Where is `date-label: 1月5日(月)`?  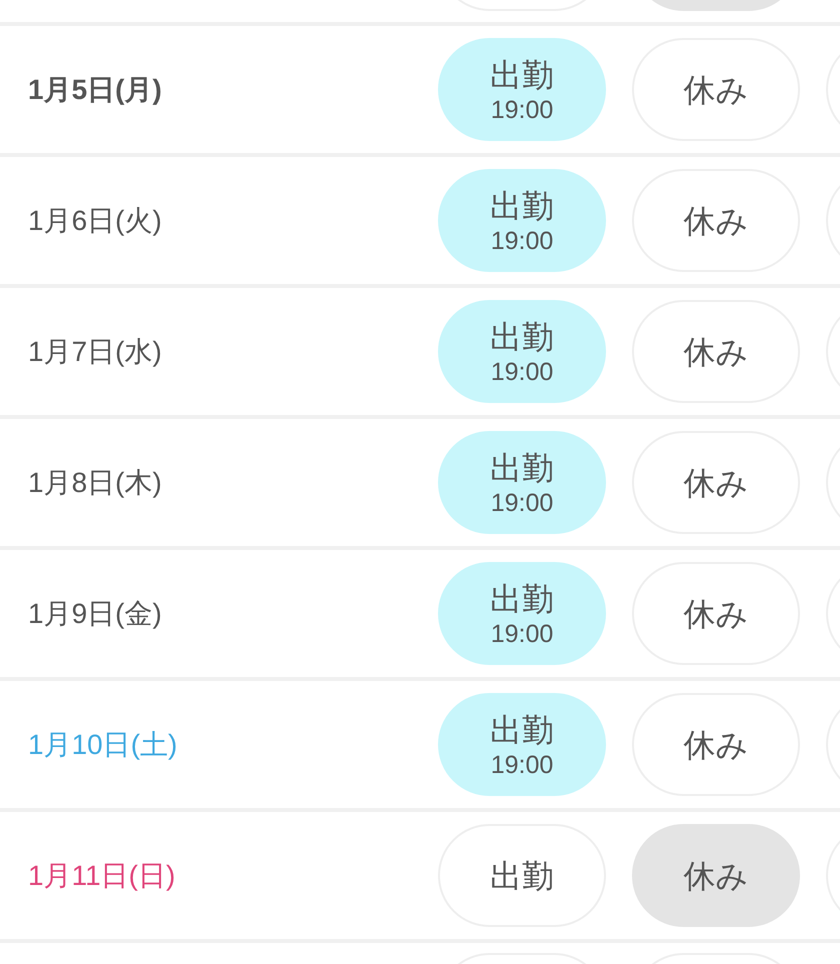 date-label: 1月5日(月) is located at coordinates (95, 89).